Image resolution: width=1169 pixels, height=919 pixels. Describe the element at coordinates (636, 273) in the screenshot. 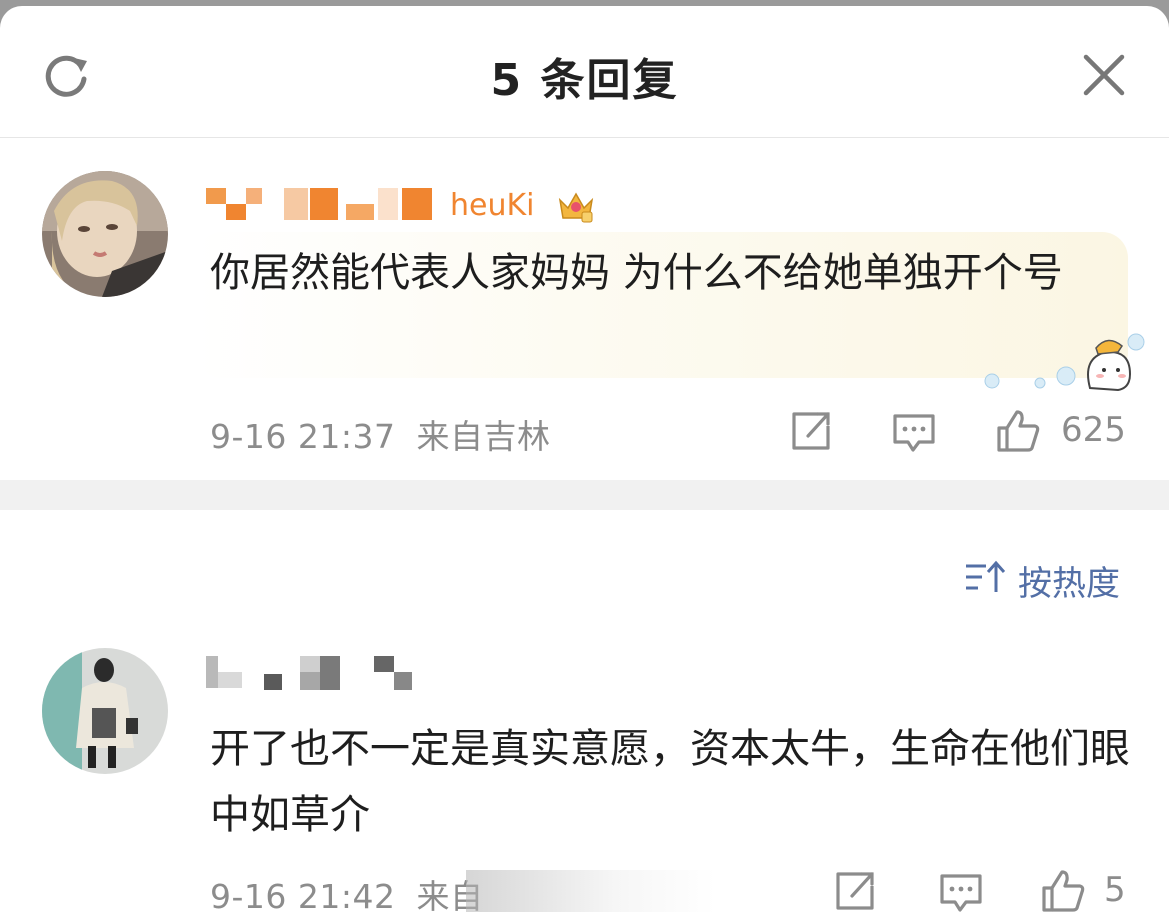

I see `comment-text: 你居然能代表人家妈妈 为什么不给她单独开个号` at that location.